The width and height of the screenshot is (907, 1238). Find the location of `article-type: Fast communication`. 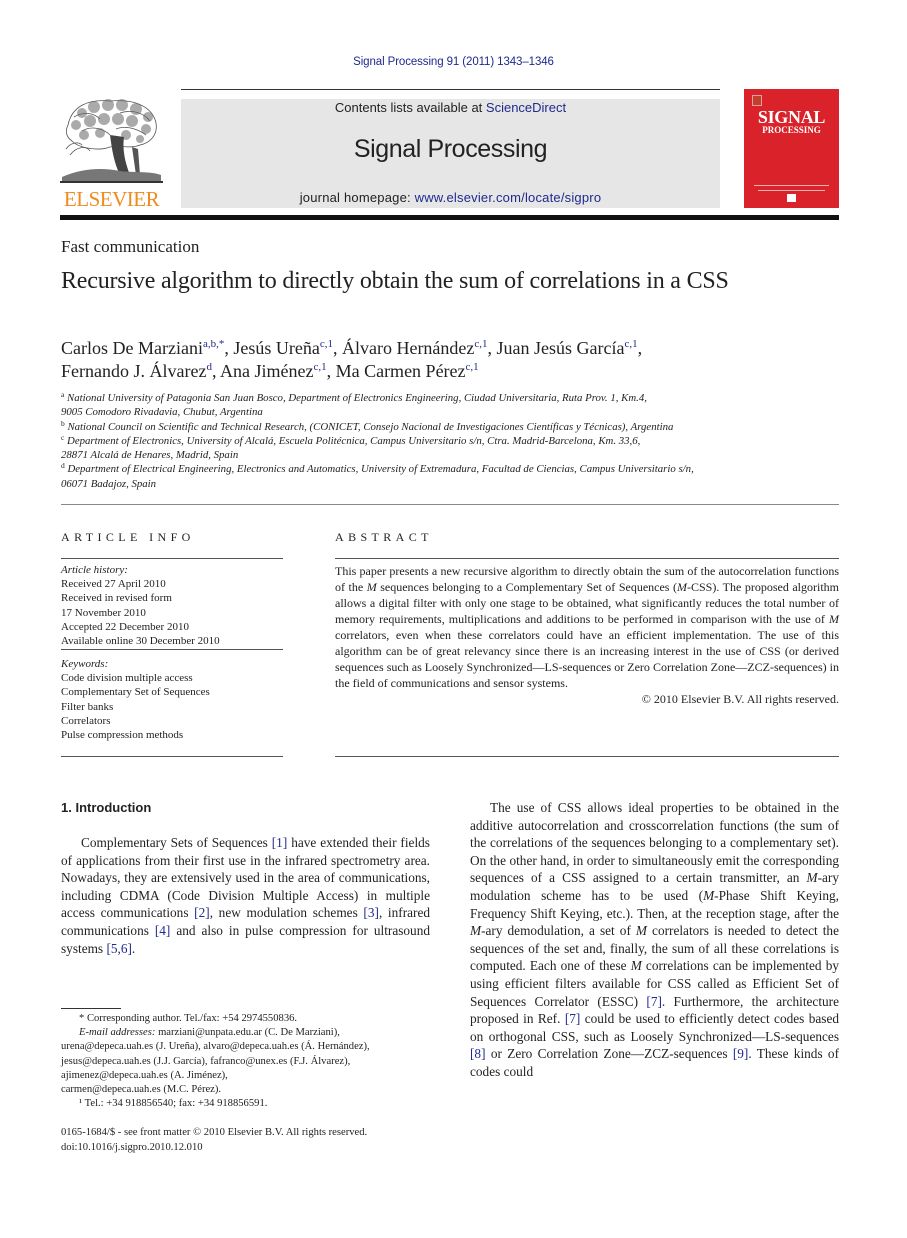

article-type: Fast communication is located at coordinates (130, 246).